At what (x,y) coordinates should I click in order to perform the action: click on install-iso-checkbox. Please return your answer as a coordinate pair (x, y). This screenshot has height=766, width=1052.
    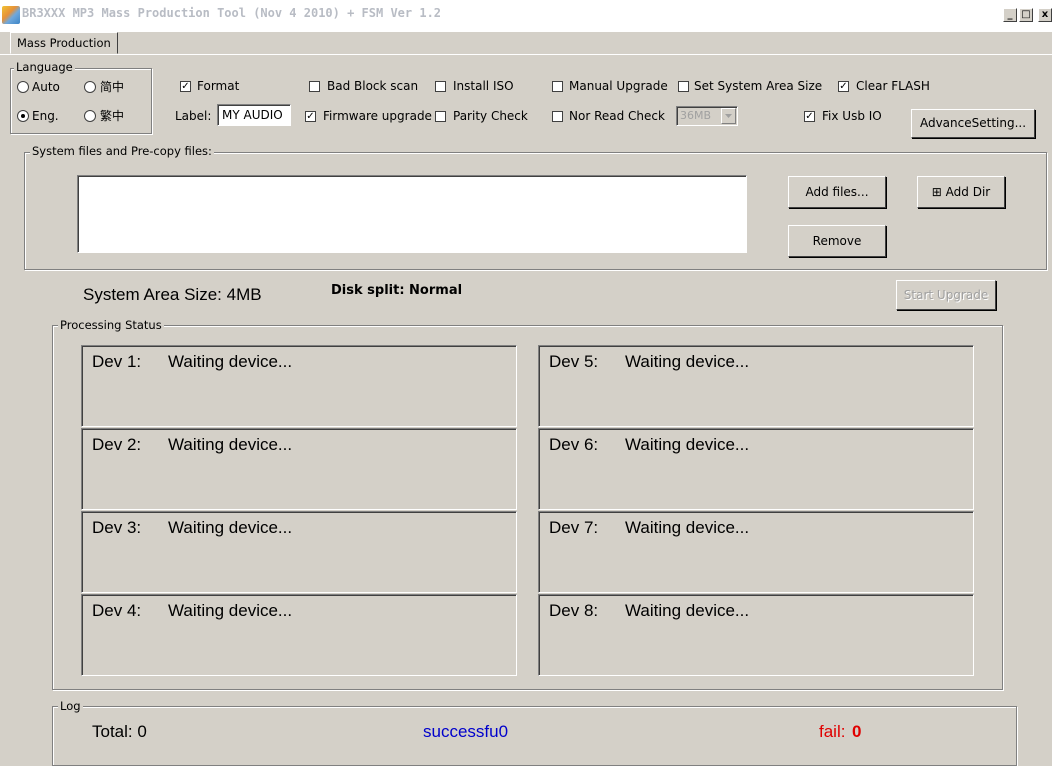
    Looking at the image, I should click on (440, 86).